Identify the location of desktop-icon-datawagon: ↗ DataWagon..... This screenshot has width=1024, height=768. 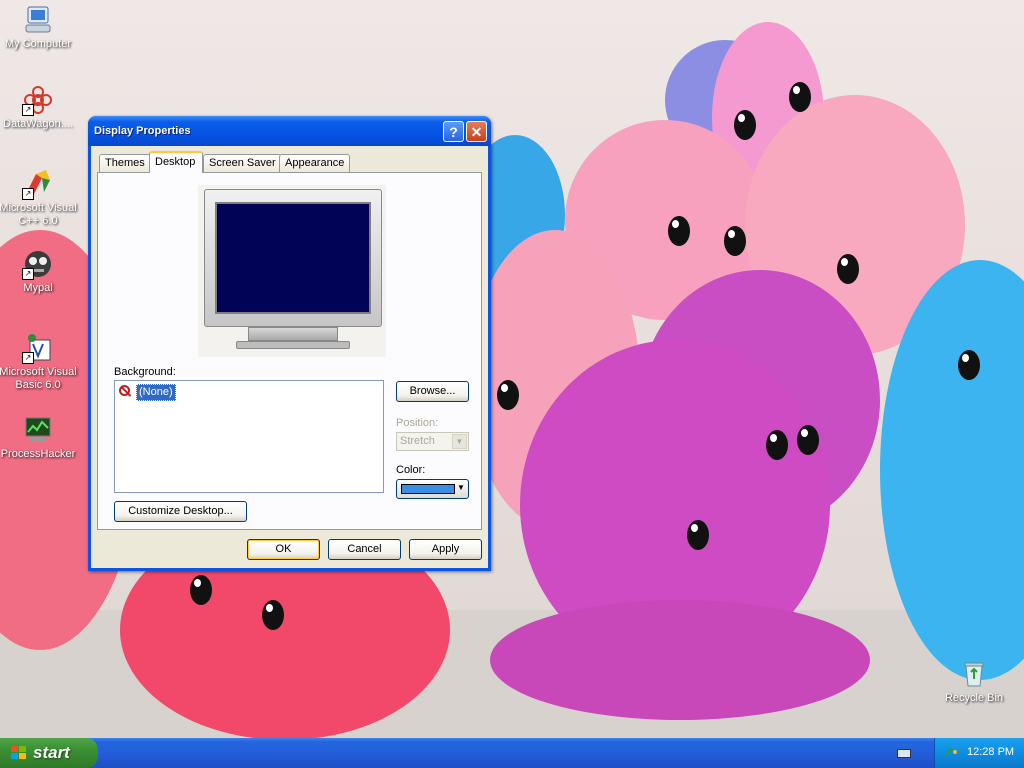
(39, 107).